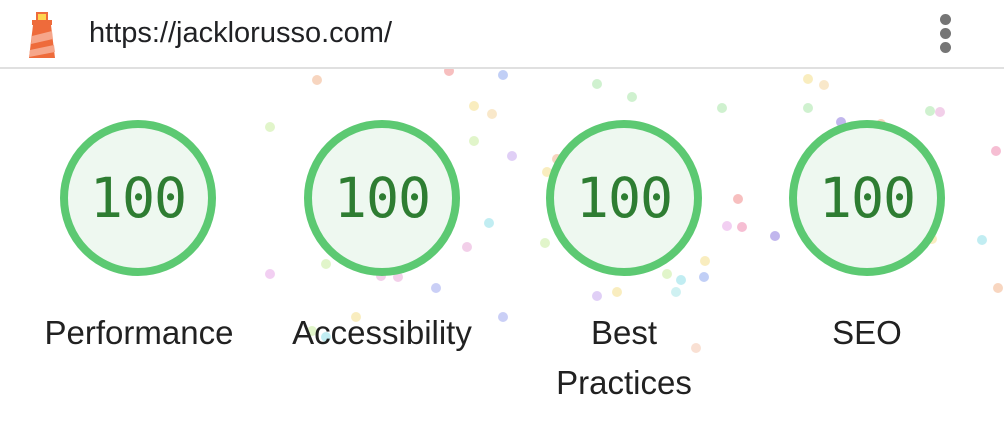  Describe the element at coordinates (382, 332) in the screenshot. I see `label-accessibility: Accessibility` at that location.